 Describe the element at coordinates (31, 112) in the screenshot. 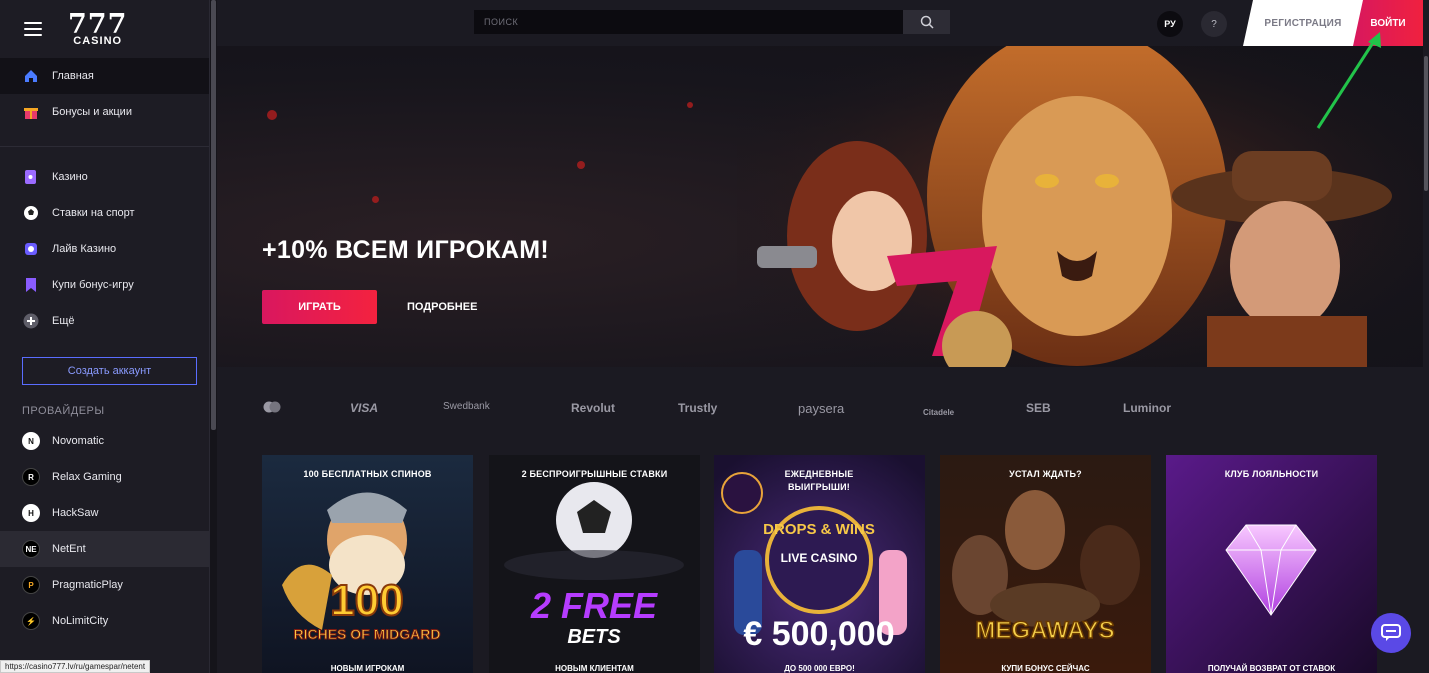

I see `gift-icon` at that location.